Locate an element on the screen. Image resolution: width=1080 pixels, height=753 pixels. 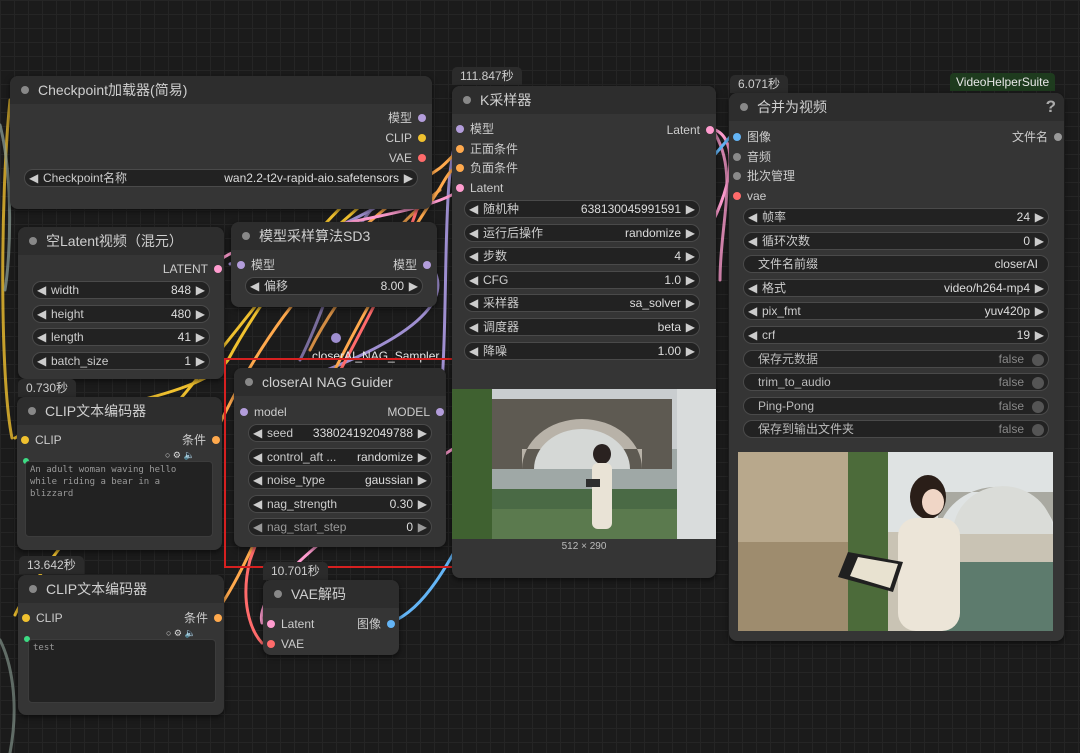
input-latent: Latent is located at coordinates (290, 624).